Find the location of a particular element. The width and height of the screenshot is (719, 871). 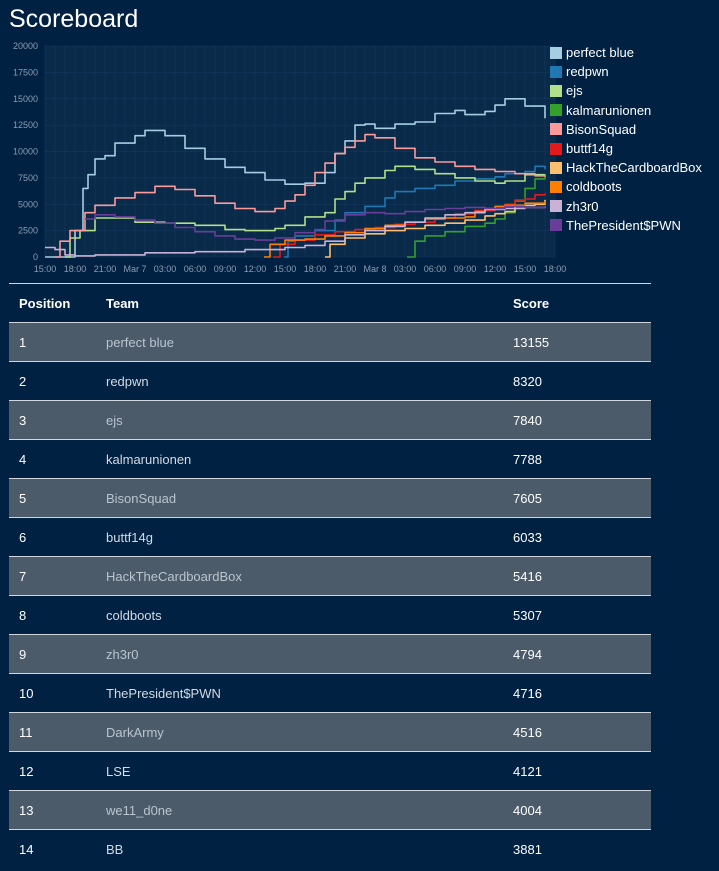

table-row: 10 ThePresident$PWN 4716 is located at coordinates (330, 693).